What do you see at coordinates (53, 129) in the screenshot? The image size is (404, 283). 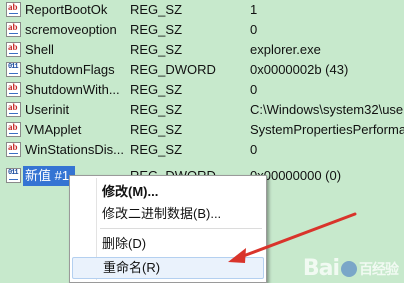 I see `value-name: VMApplet` at bounding box center [53, 129].